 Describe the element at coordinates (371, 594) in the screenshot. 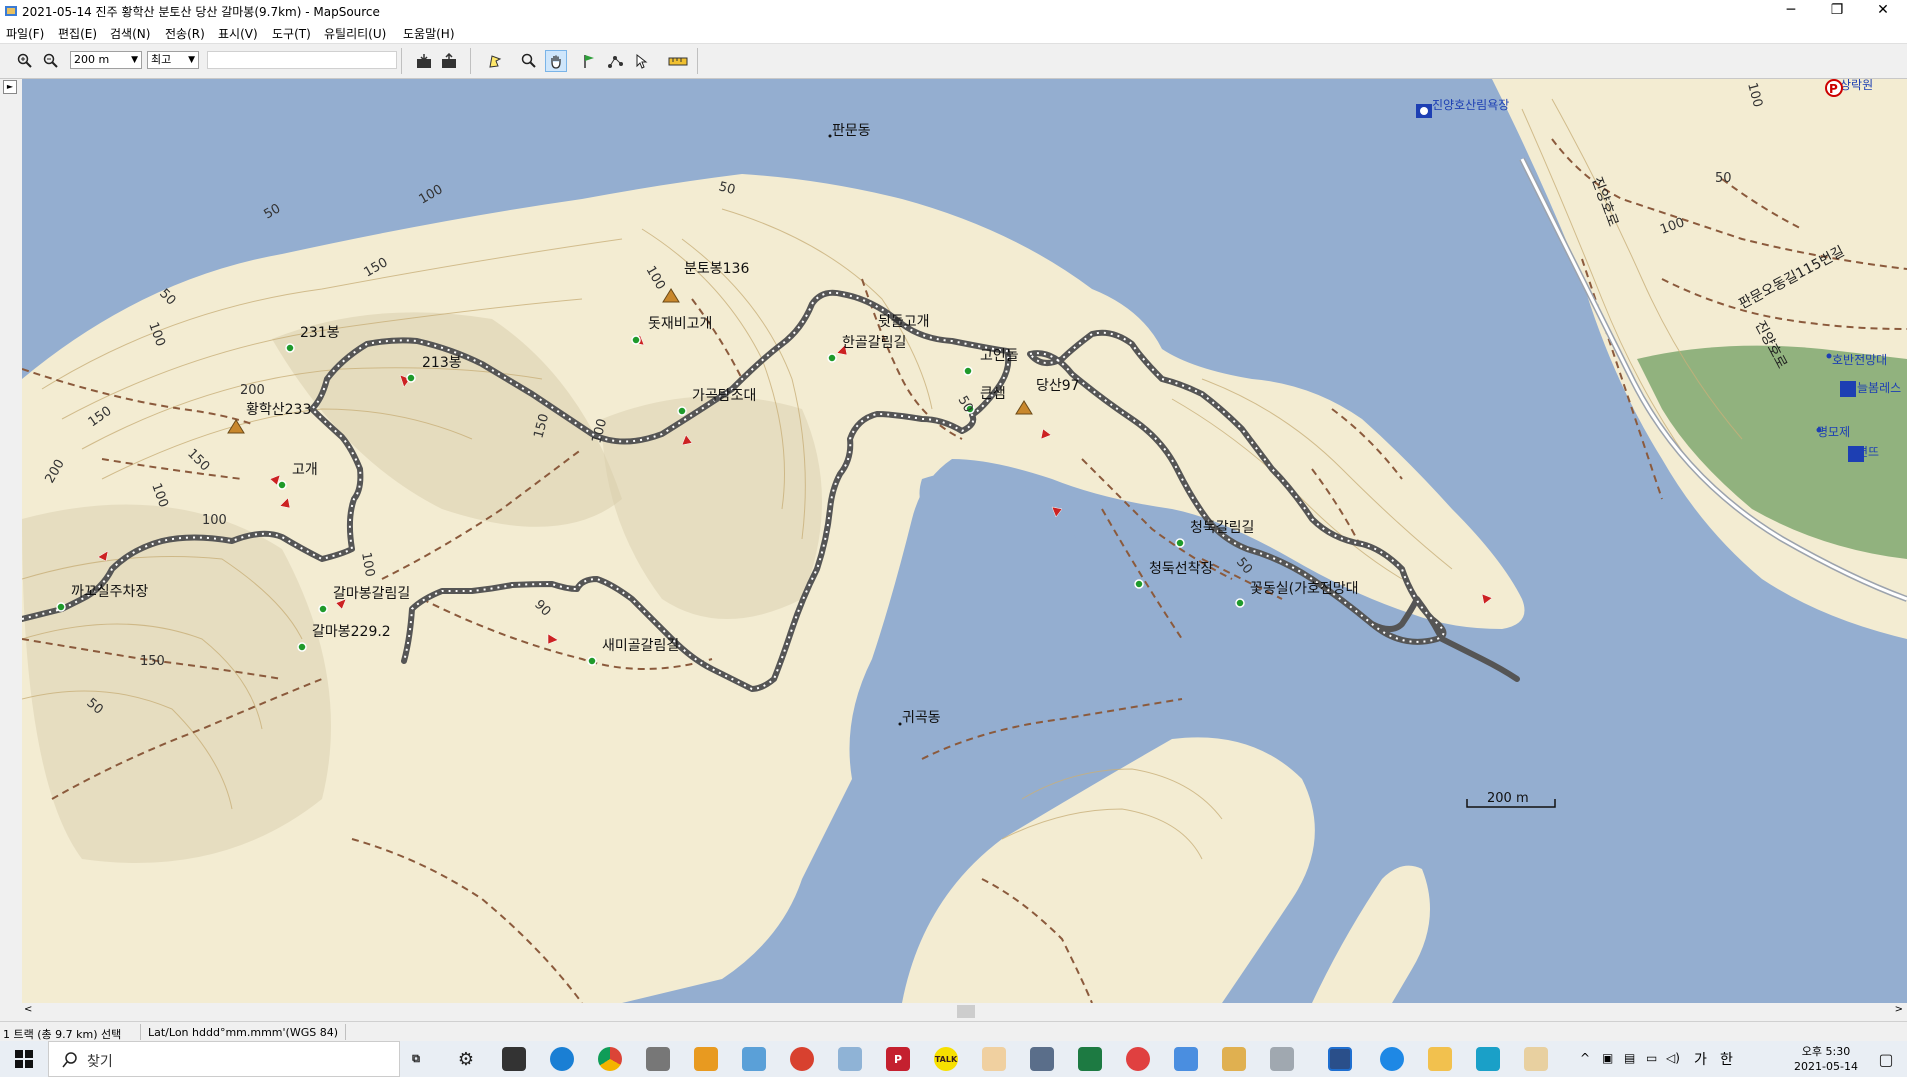

I see `label-galmabonggallimgil: 갈마봉갈림길` at that location.